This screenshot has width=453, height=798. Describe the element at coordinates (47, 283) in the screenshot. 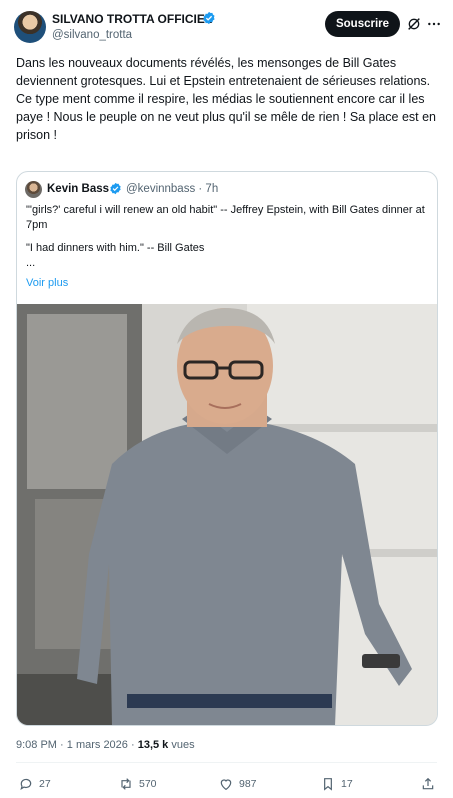

I see `see-more-link: Voir plus` at that location.